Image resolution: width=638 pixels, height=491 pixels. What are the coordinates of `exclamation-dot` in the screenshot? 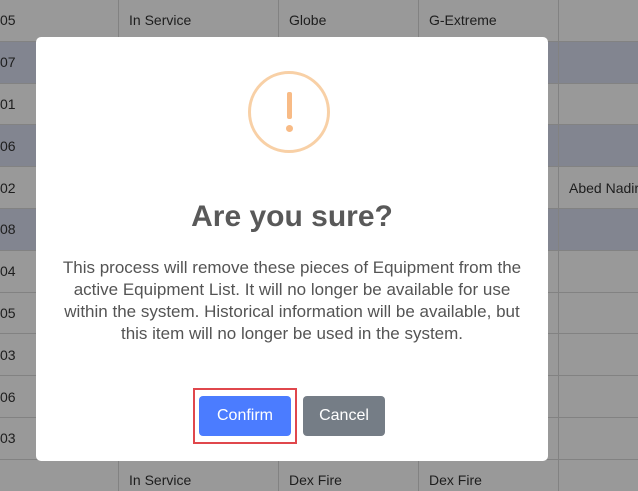 It's located at (289, 128).